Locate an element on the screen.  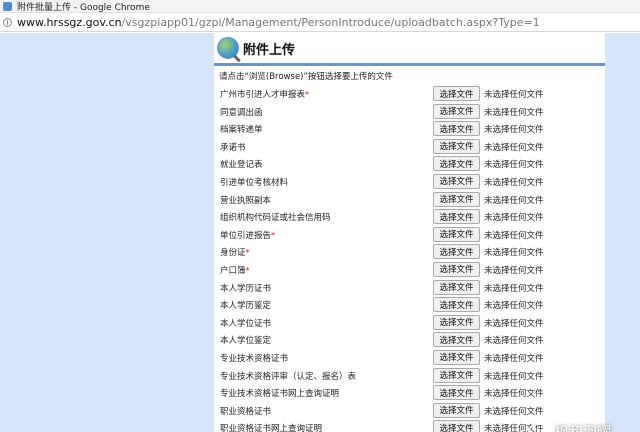
document-name: 广州市引进人才申报表 is located at coordinates (263, 95).